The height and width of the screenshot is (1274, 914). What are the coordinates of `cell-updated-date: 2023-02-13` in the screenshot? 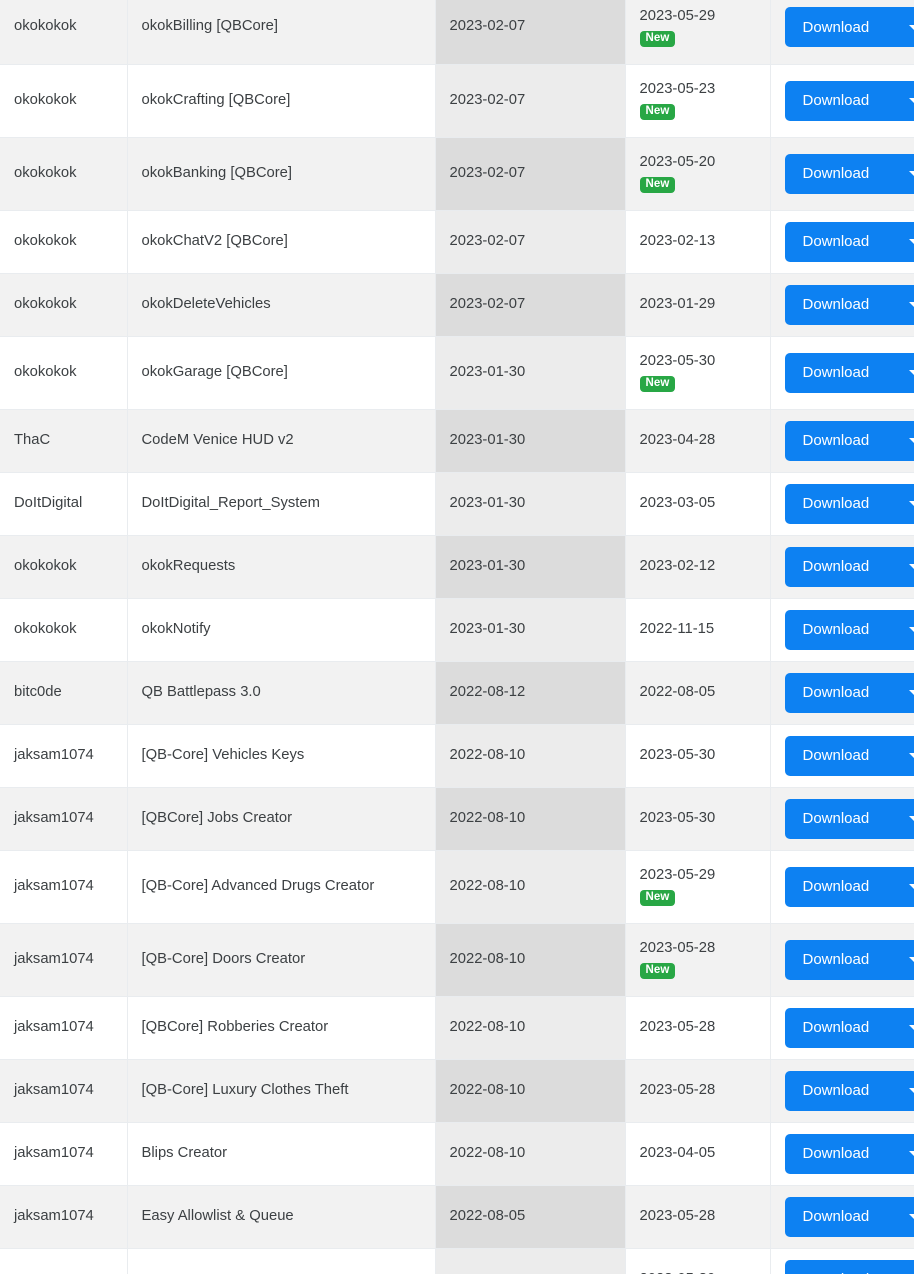 It's located at (698, 242).